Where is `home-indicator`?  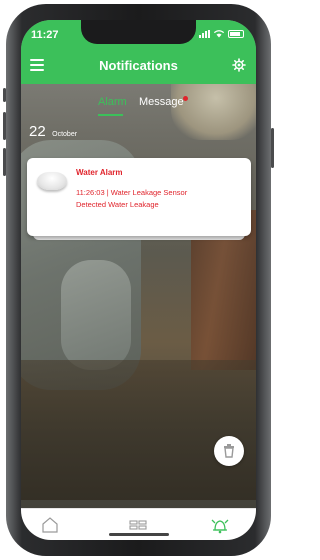
home-indicator is located at coordinates (139, 534).